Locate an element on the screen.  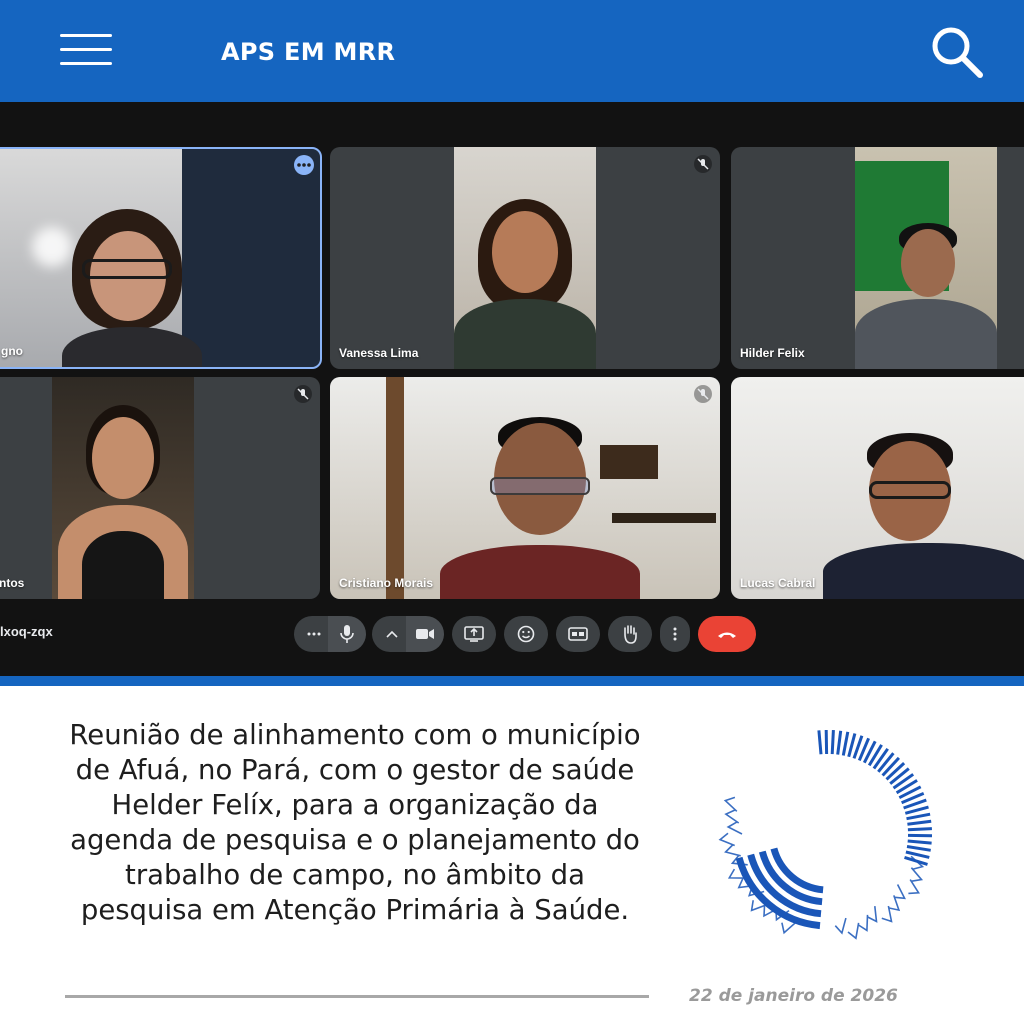
participant-name: Vanessa Lima is located at coordinates (379, 353).